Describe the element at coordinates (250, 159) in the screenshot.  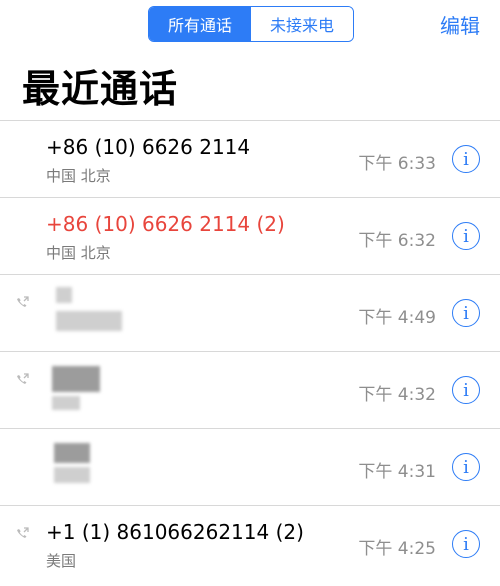
I see `call-row: +86 (10) 6626 2114 中国 北京 下午 6:33 i` at that location.